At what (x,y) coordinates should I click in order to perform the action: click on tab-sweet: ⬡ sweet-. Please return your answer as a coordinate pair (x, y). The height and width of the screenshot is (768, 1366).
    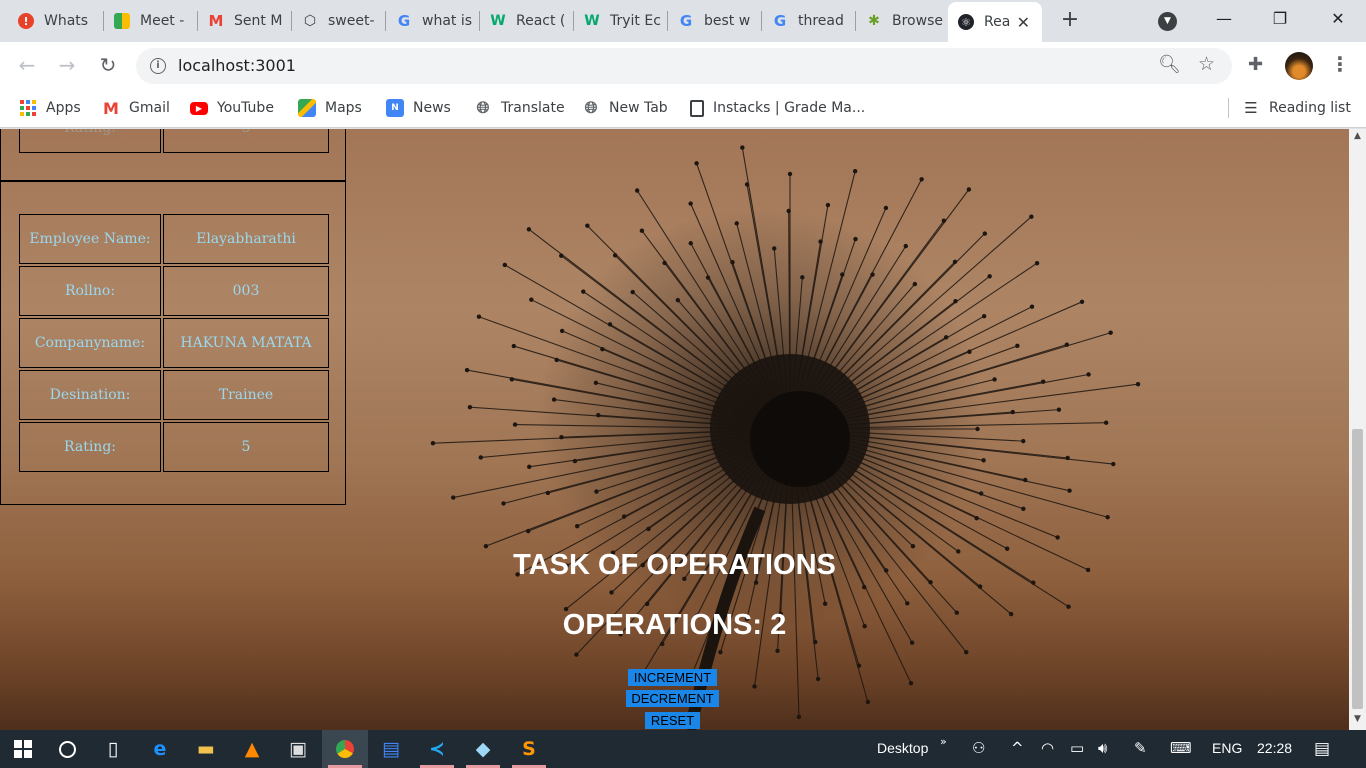
    Looking at the image, I should click on (339, 21).